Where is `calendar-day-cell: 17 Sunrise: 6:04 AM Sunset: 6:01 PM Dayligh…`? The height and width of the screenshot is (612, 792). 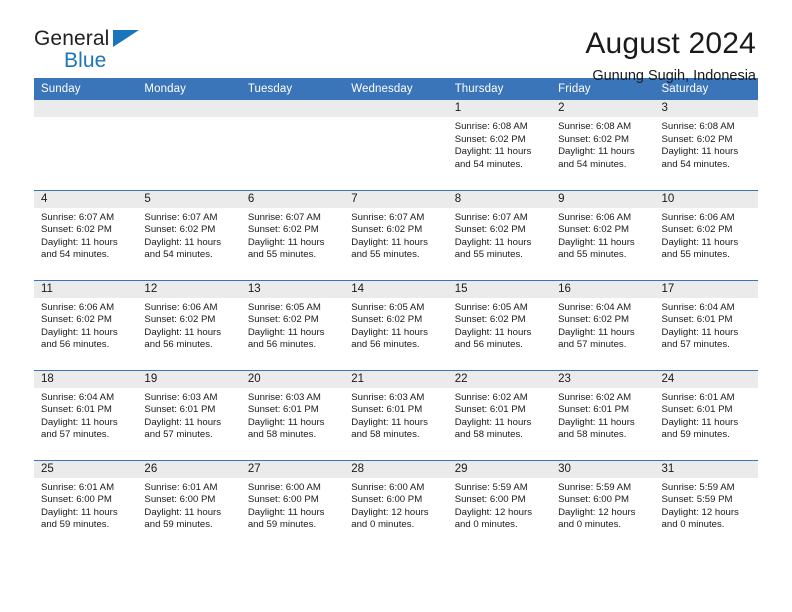 calendar-day-cell: 17 Sunrise: 6:04 AM Sunset: 6:01 PM Dayligh… is located at coordinates (706, 324).